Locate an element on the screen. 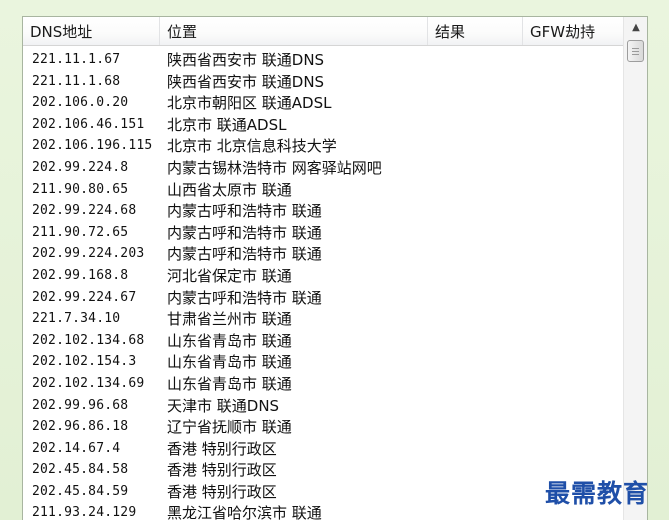 This screenshot has height=520, width=669. table-row: 202.14.67.4 香港 特别行政区 is located at coordinates (323, 449).